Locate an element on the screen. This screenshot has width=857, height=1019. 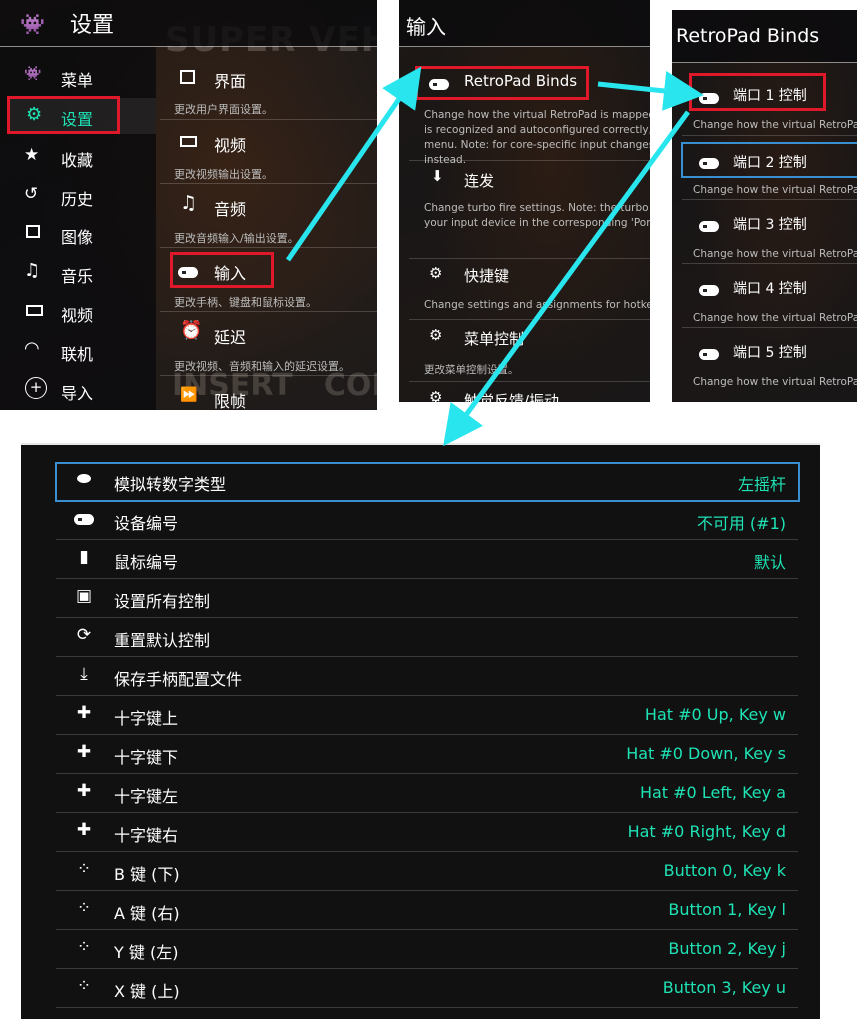
setting-row: ⁘ Y 键 (左) Button 2, Key j is located at coordinates (427, 950).